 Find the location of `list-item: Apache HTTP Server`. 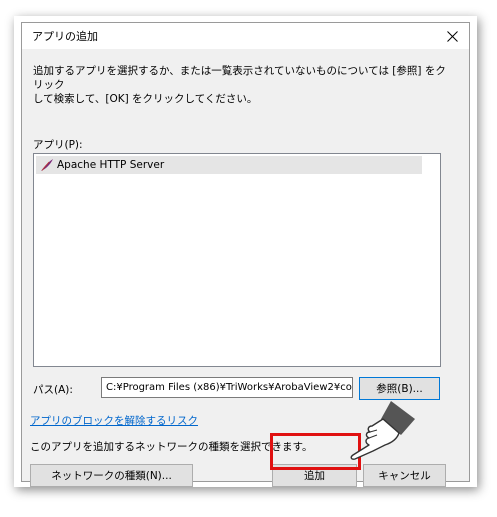

list-item: Apache HTTP Server is located at coordinates (229, 165).